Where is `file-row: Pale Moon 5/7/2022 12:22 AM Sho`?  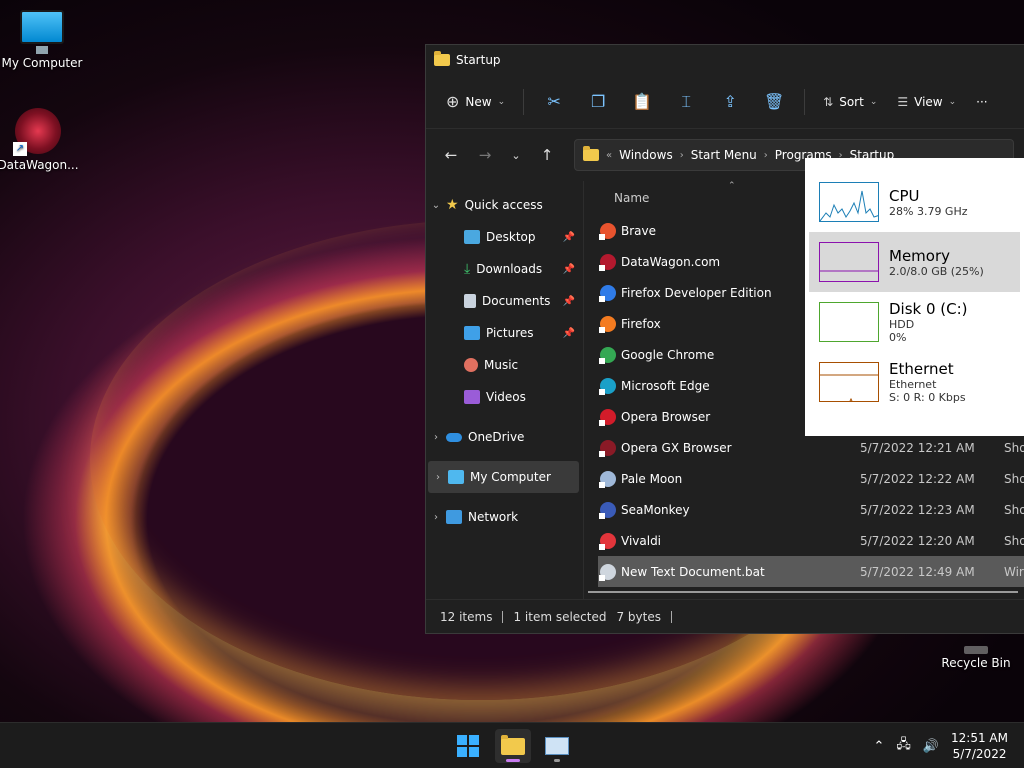 file-row: Pale Moon 5/7/2022 12:22 AM Sho is located at coordinates (811, 478).